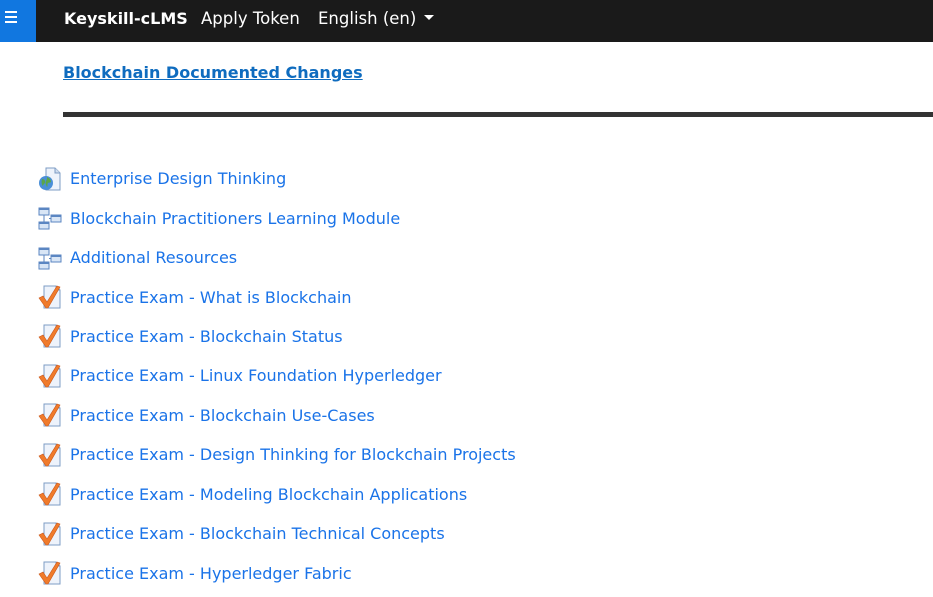  What do you see at coordinates (222, 415) in the screenshot?
I see `activity-link: Practice Exam - Blockchain Use-Cases` at bounding box center [222, 415].